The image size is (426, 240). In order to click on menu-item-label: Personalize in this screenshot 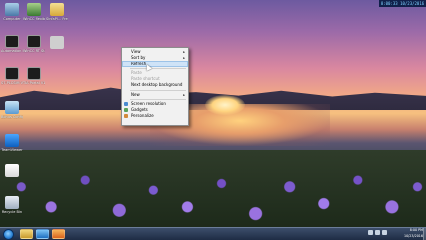, I will do `click(142, 115)`.